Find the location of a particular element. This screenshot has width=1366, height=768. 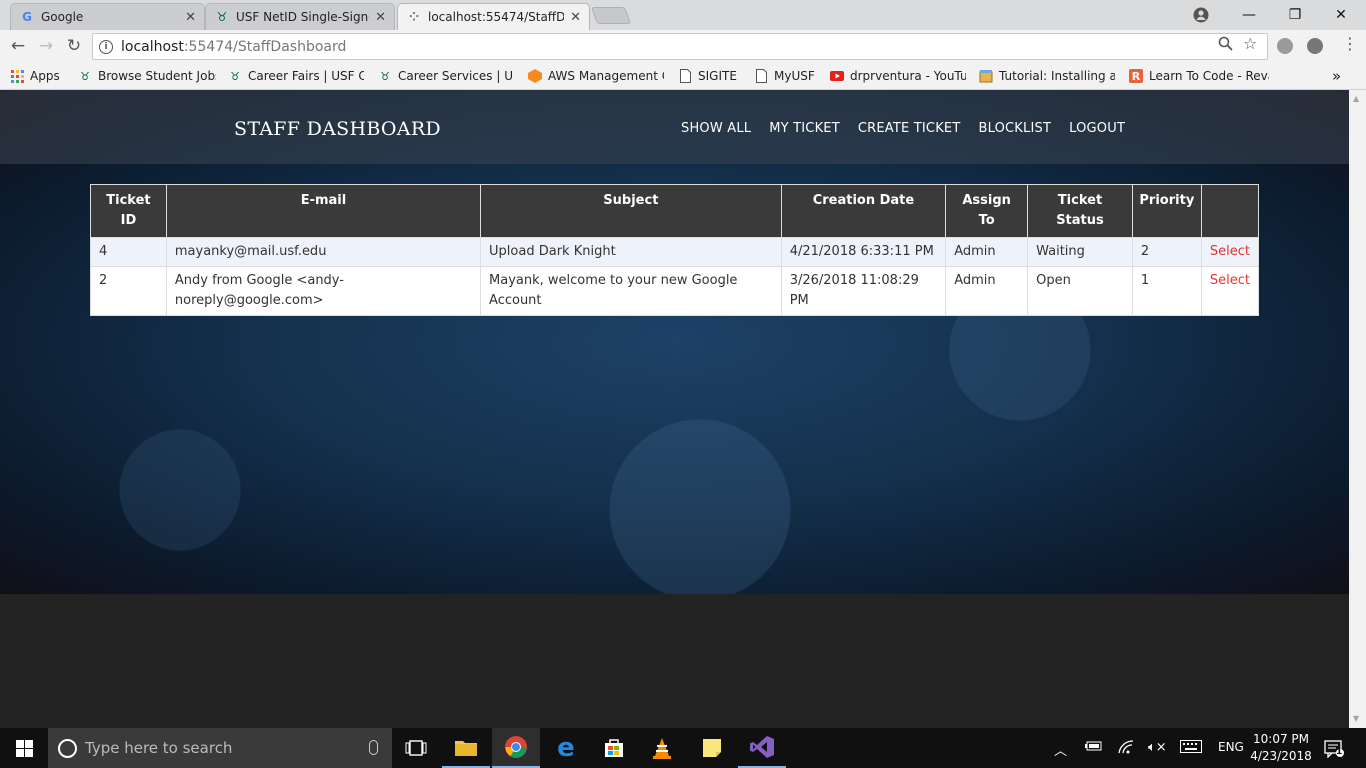

file-explorer-icon is located at coordinates (466, 748).